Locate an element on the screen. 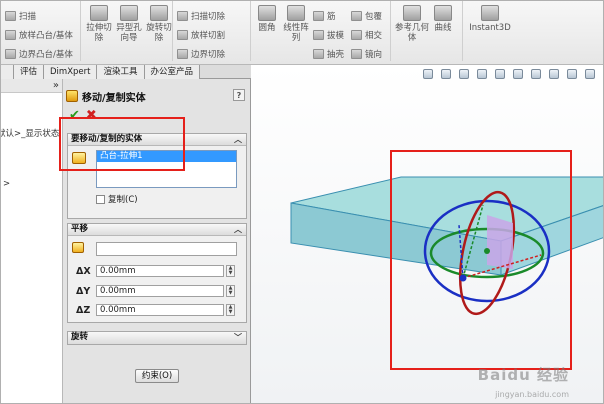 The width and height of the screenshot is (604, 404). checkbox-box is located at coordinates (100, 199).